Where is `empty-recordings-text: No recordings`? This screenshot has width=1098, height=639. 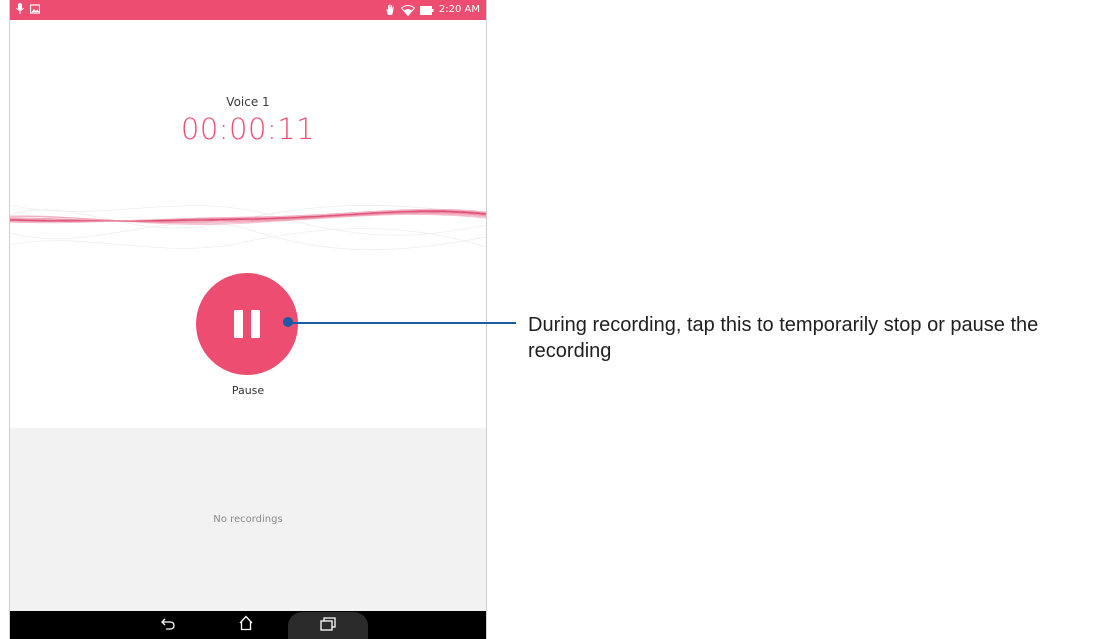 empty-recordings-text: No recordings is located at coordinates (248, 519).